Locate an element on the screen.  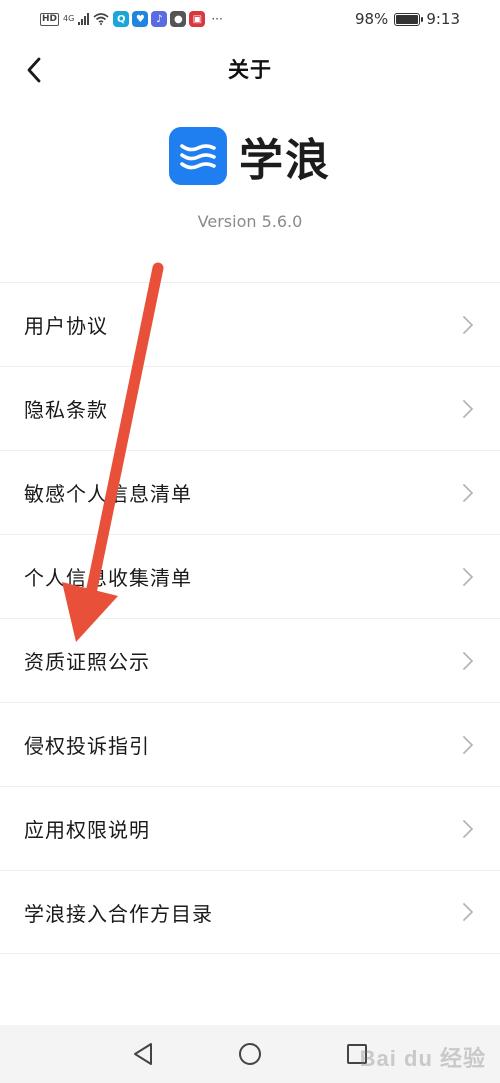
chevron-left-icon is located at coordinates (34, 70).